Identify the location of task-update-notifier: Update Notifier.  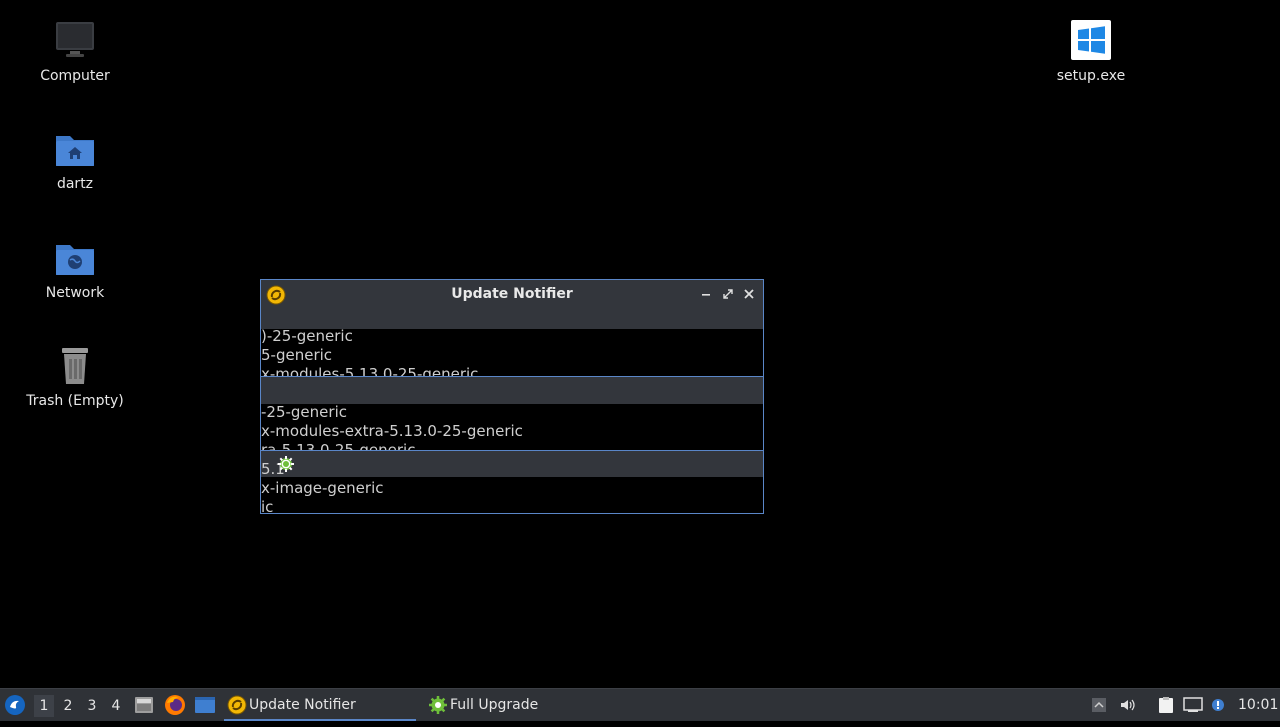
(320, 705).